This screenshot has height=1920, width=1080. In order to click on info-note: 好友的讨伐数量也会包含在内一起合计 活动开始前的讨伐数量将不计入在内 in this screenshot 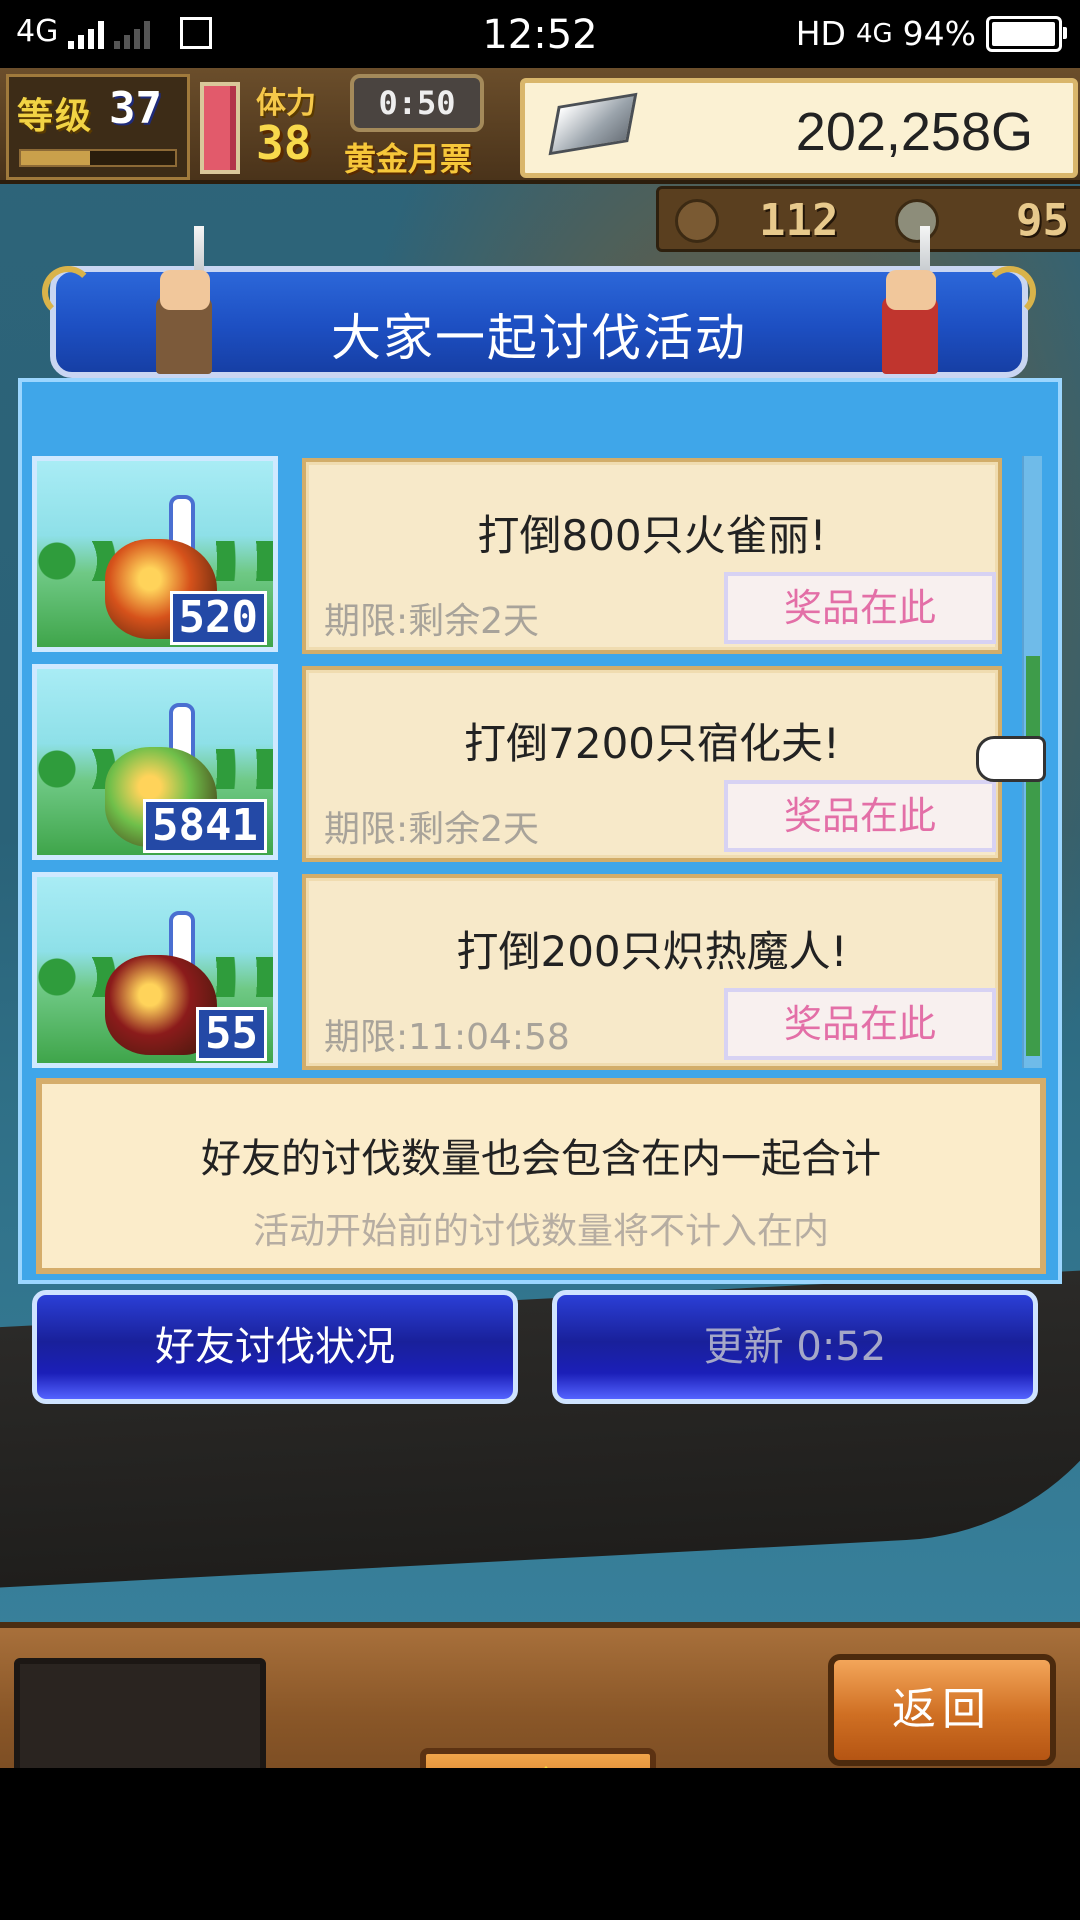, I will do `click(541, 1176)`.